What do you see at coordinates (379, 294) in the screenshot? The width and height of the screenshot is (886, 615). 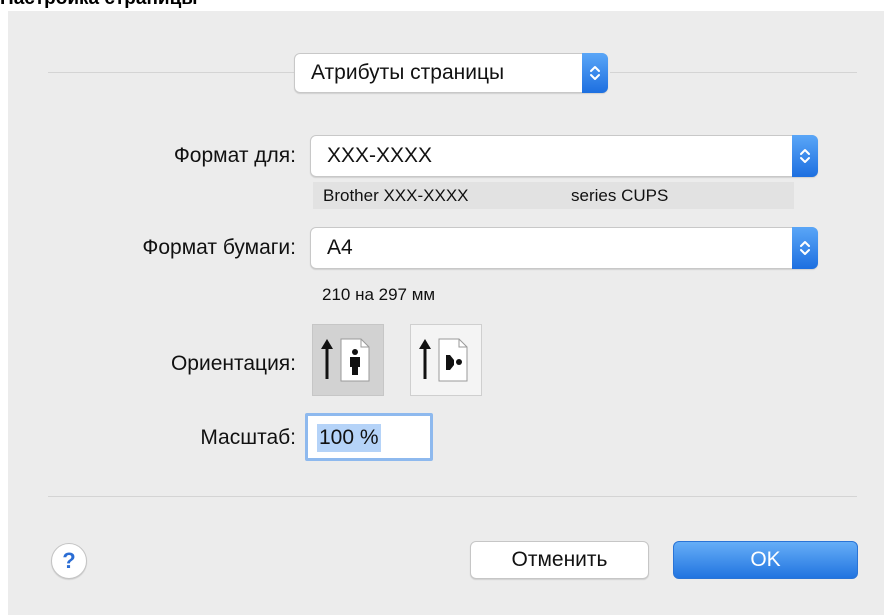 I see `paper-dimensions: 210 на 297 мм` at bounding box center [379, 294].